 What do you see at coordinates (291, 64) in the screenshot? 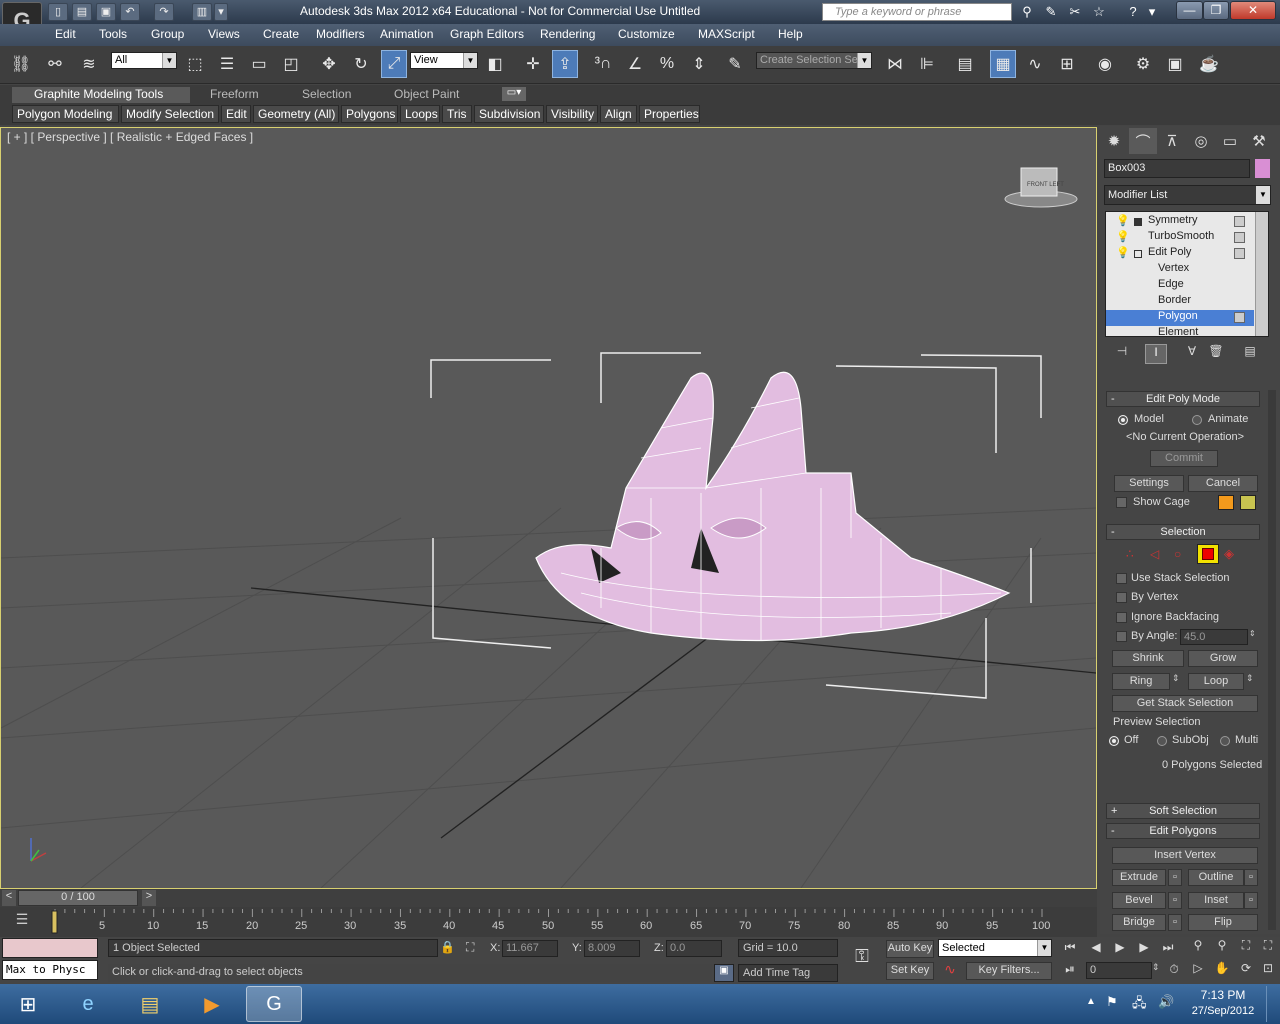
I see `window-crossing-icon: ◰` at bounding box center [291, 64].